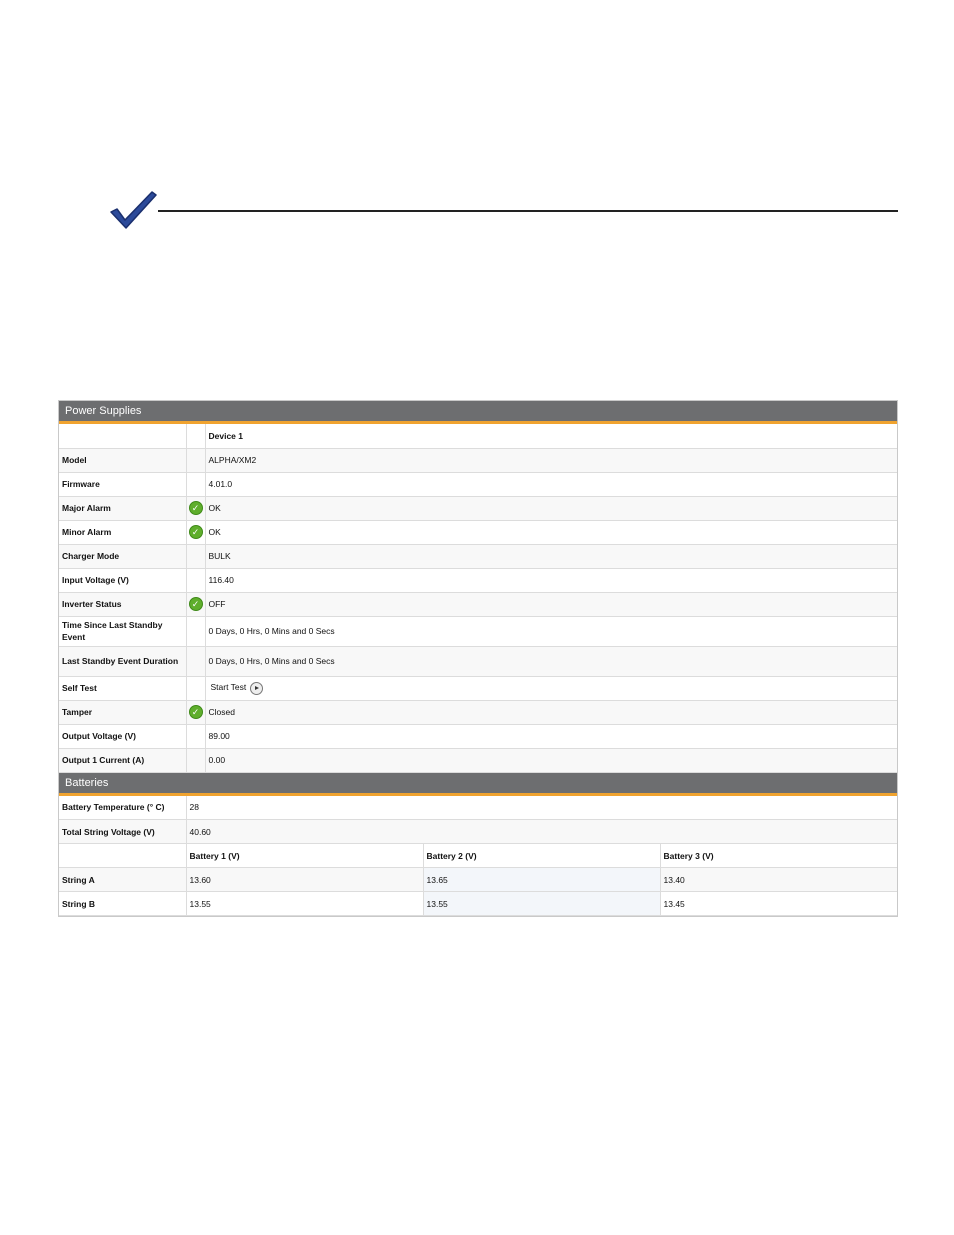 This screenshot has width=954, height=1235. I want to click on table-row: Device 1, so click(478, 436).